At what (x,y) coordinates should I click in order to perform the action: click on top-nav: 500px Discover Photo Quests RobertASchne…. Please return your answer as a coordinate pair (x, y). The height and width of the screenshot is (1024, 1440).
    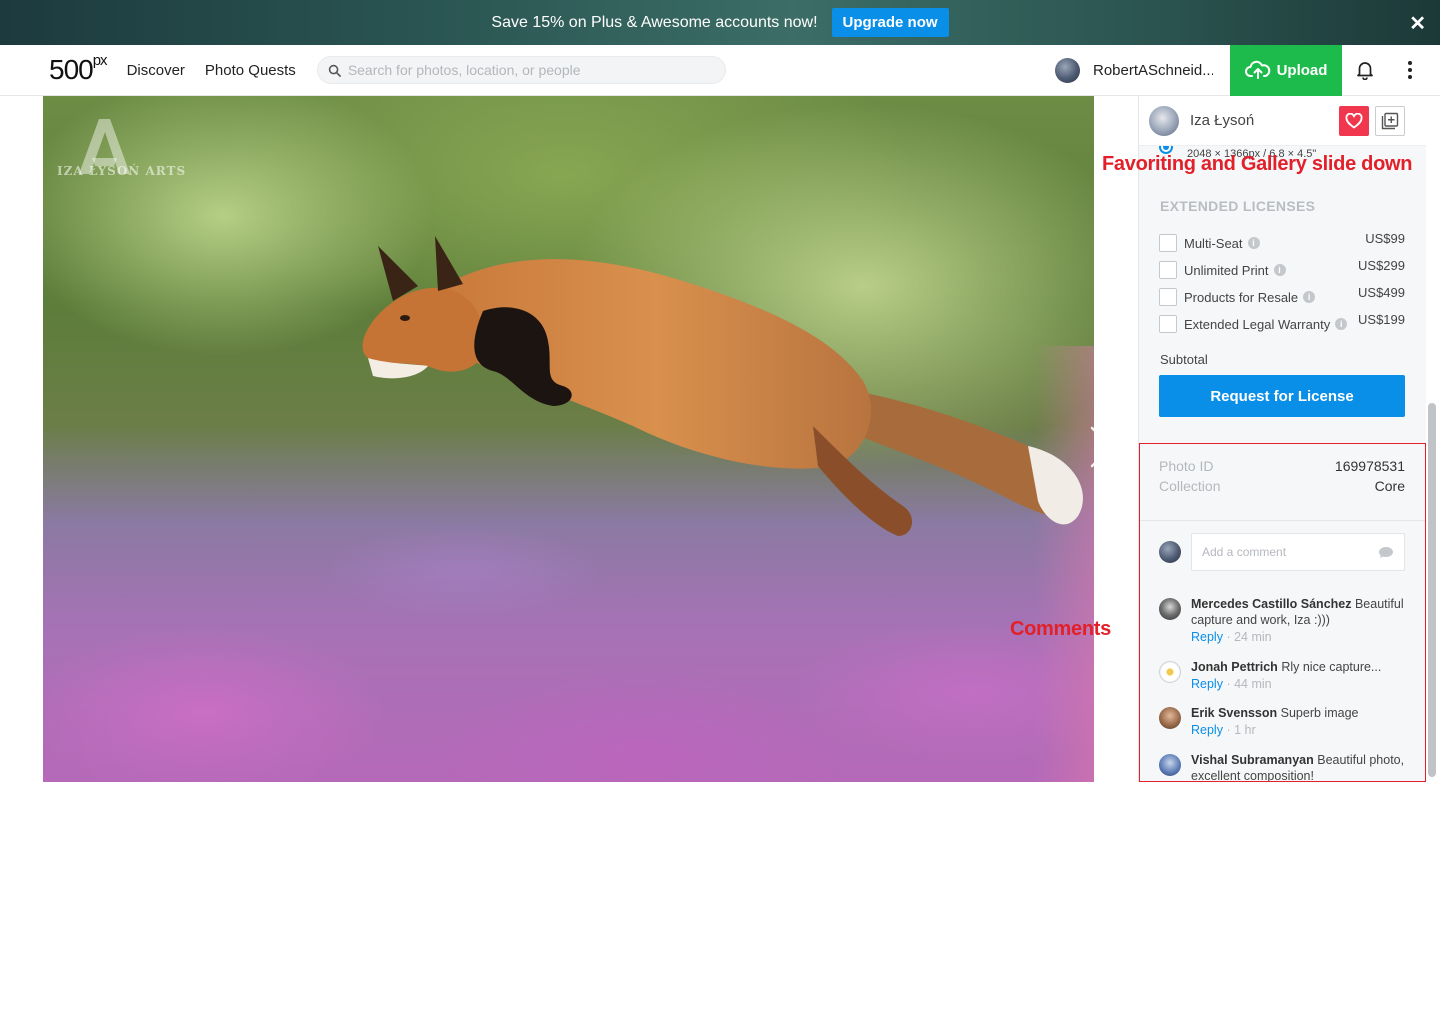
    Looking at the image, I should click on (720, 70).